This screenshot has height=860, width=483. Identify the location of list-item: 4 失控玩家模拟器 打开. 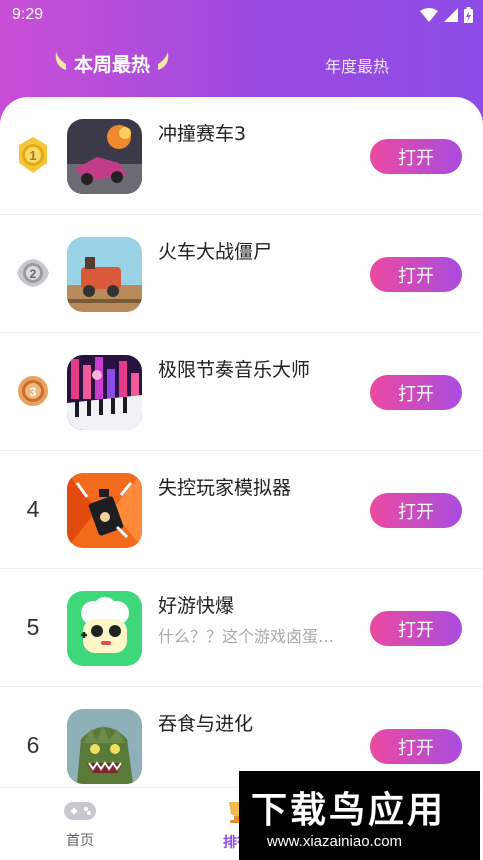
(241, 510).